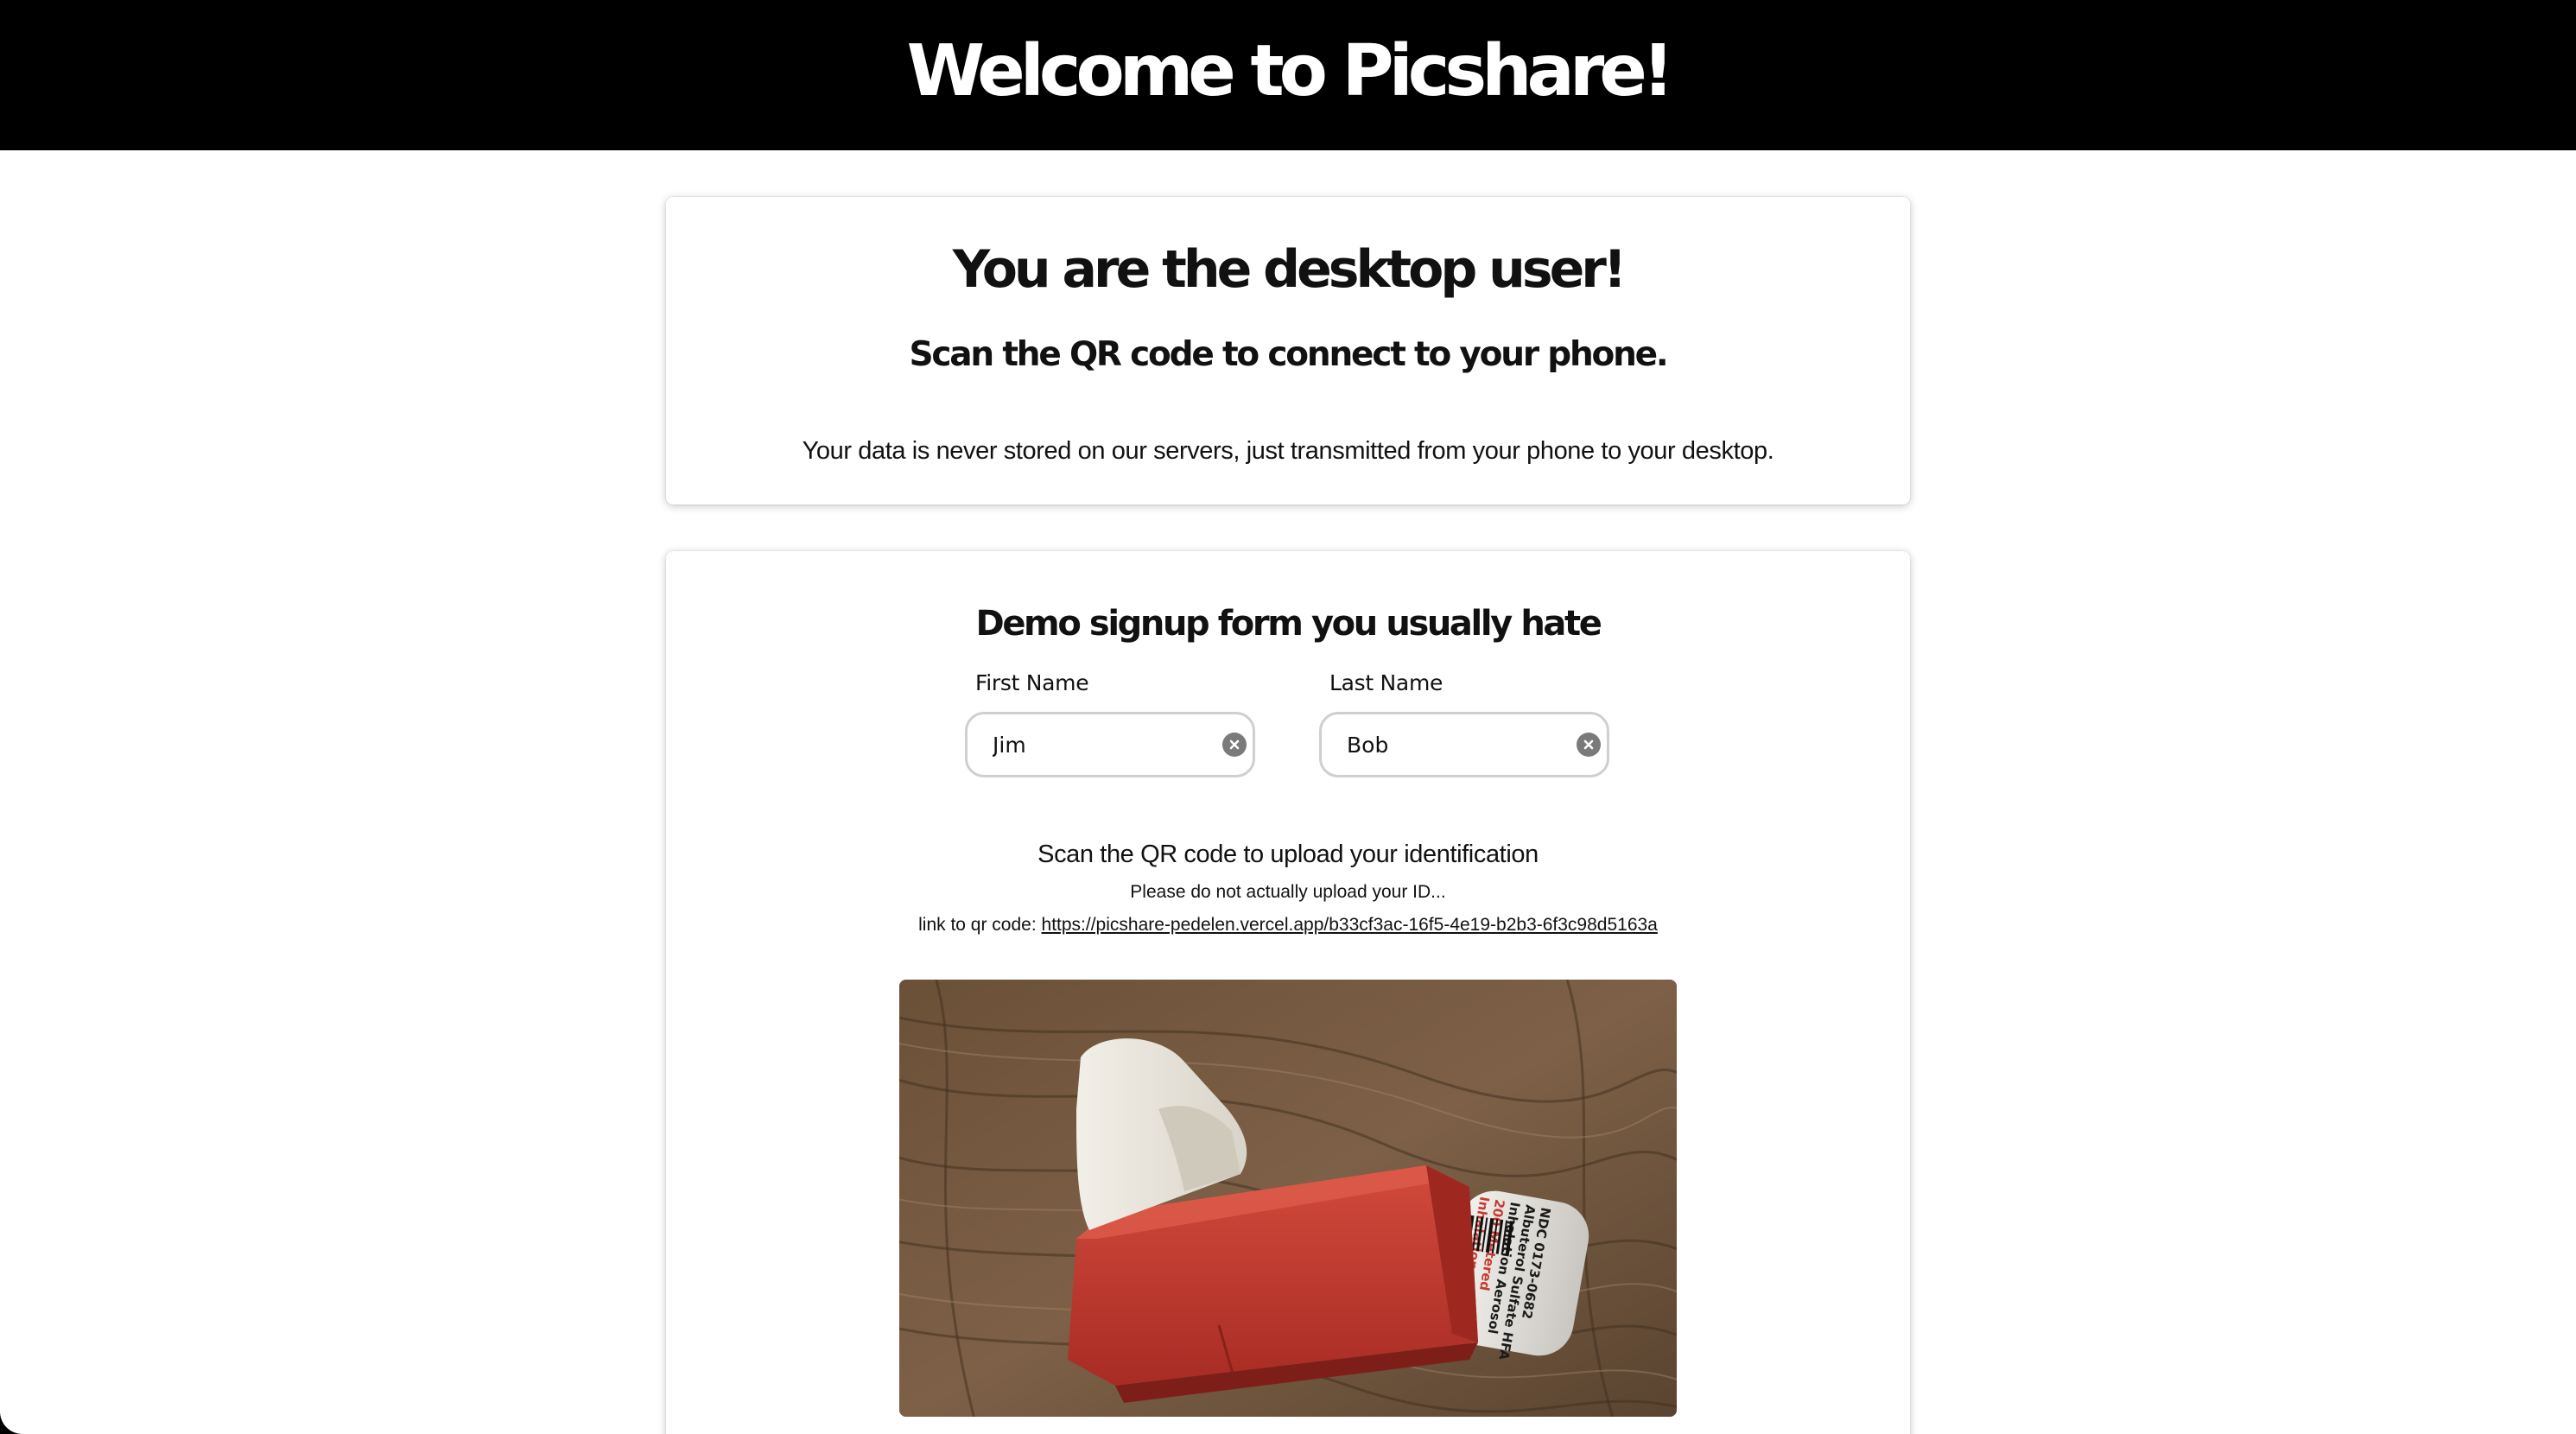  I want to click on signup-form-heading: Demo signup form you usually hate, so click(1288, 624).